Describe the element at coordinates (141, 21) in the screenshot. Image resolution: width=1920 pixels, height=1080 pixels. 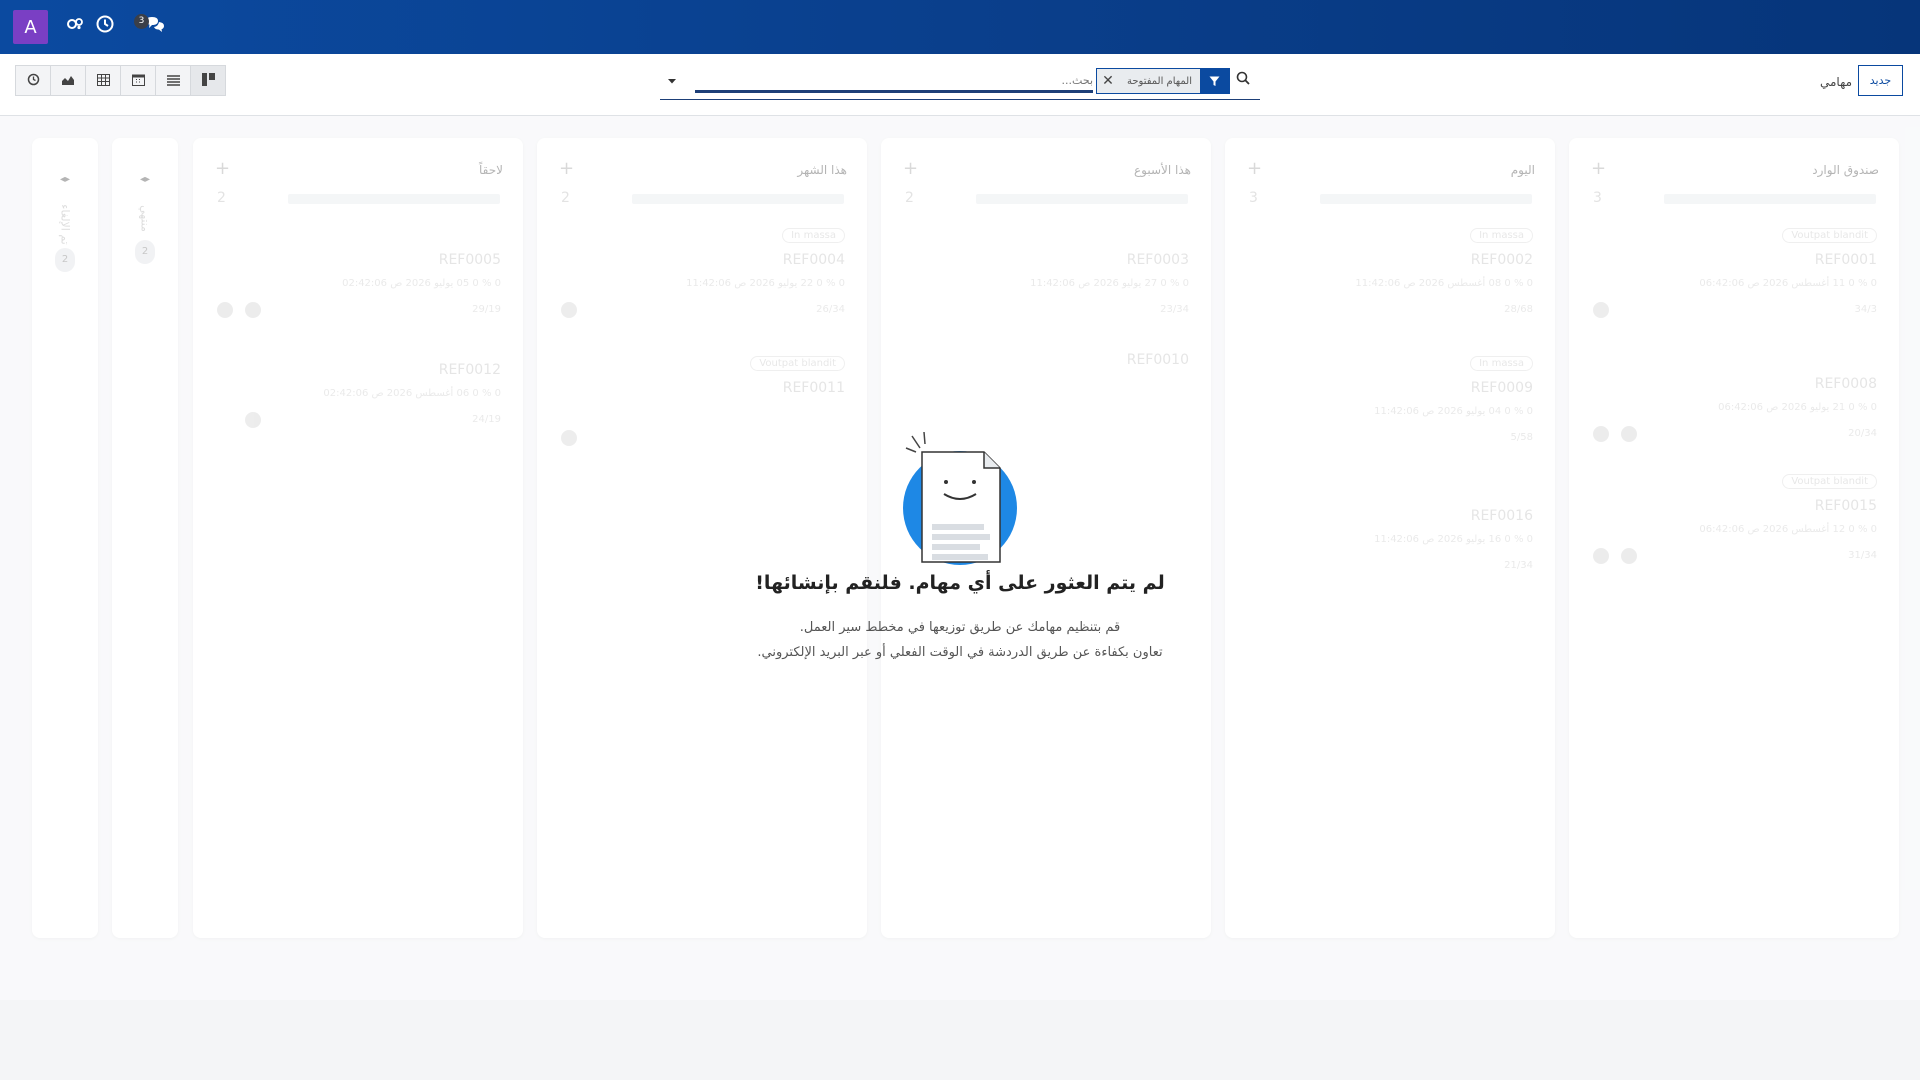
I see `messages-badge: 3` at that location.